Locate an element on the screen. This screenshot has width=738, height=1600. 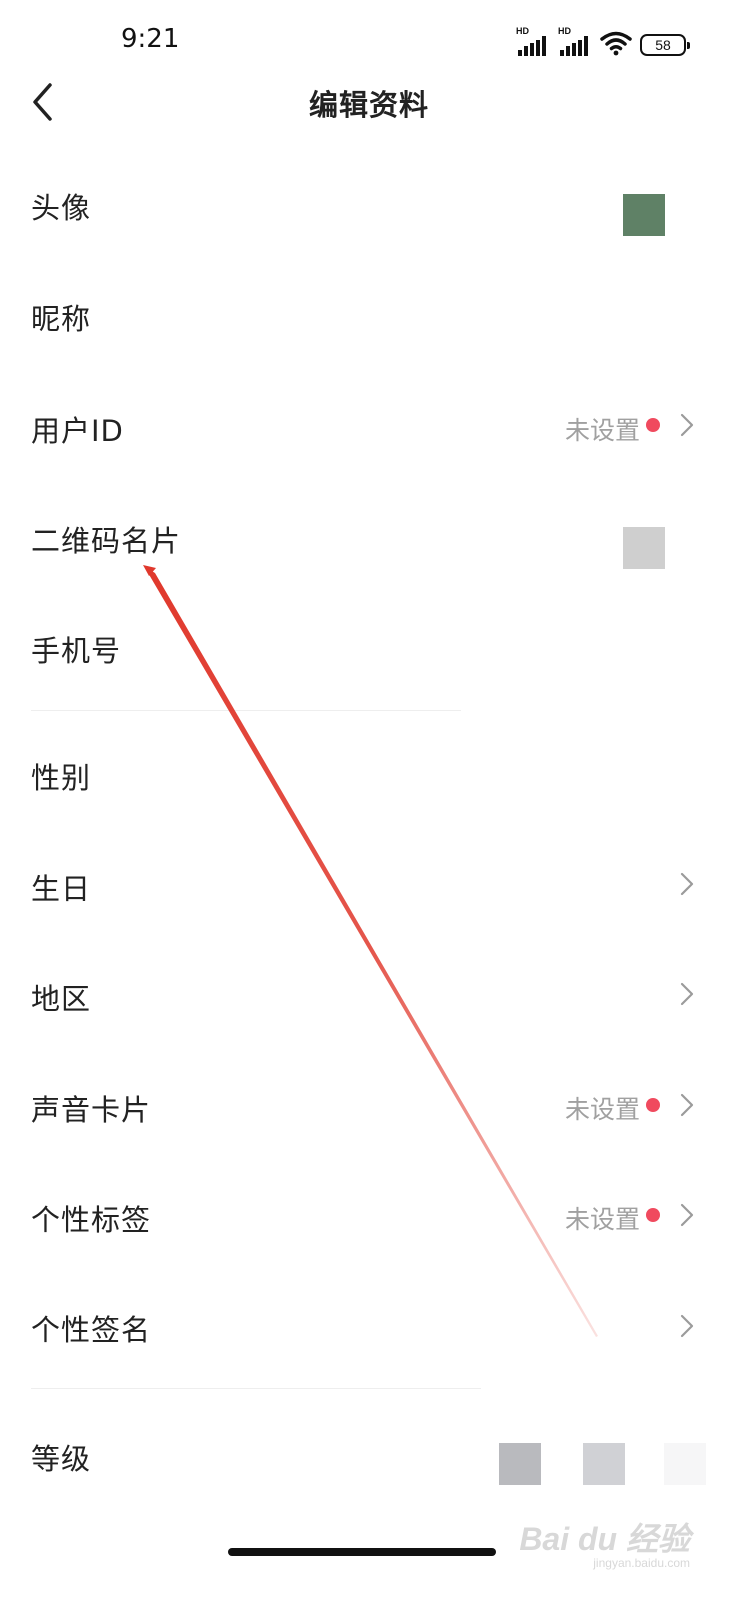
status-icons: HD HD 58 is located at coordinates (603, 41).